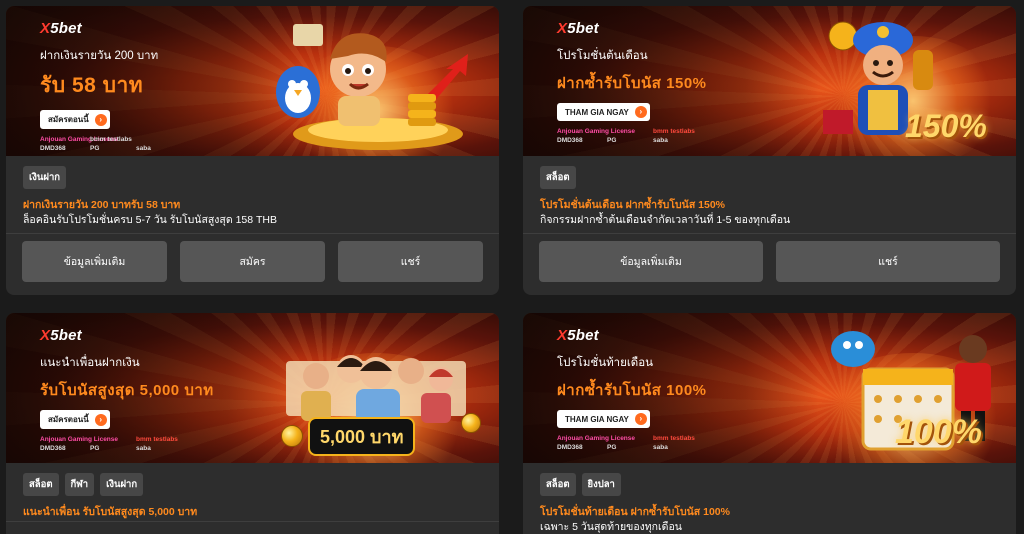 The image size is (1024, 534). Describe the element at coordinates (938, 432) in the screenshot. I see `bonus-badge: 100%` at that location.